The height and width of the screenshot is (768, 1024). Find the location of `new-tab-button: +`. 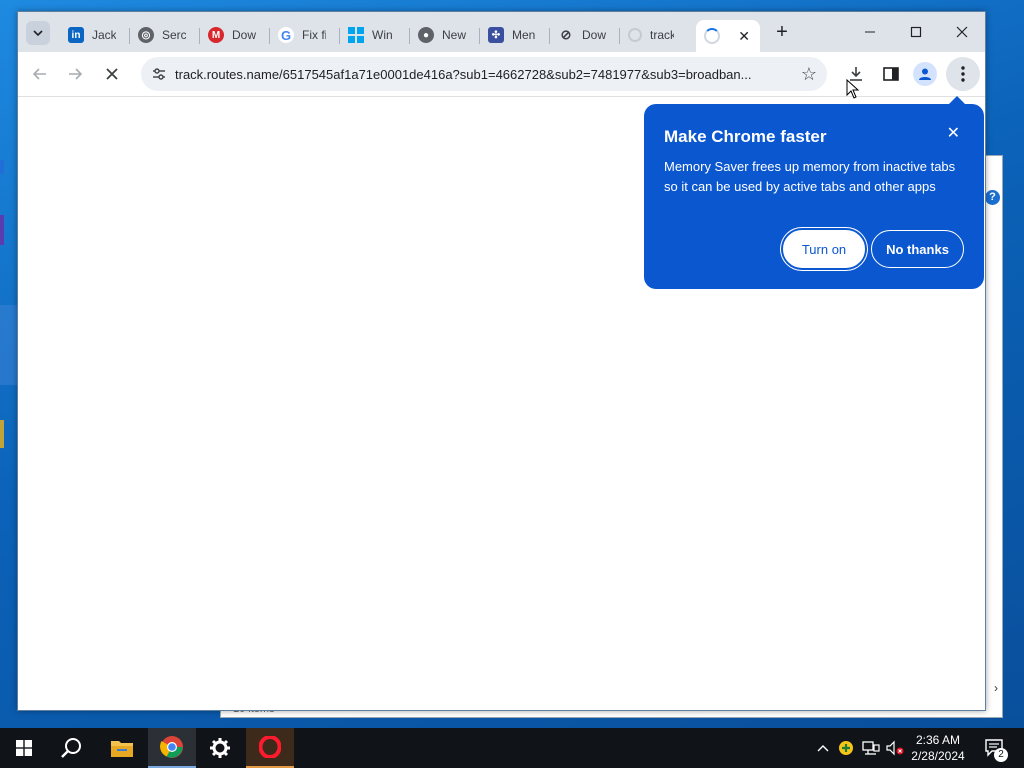

new-tab-button: + is located at coordinates (782, 33).